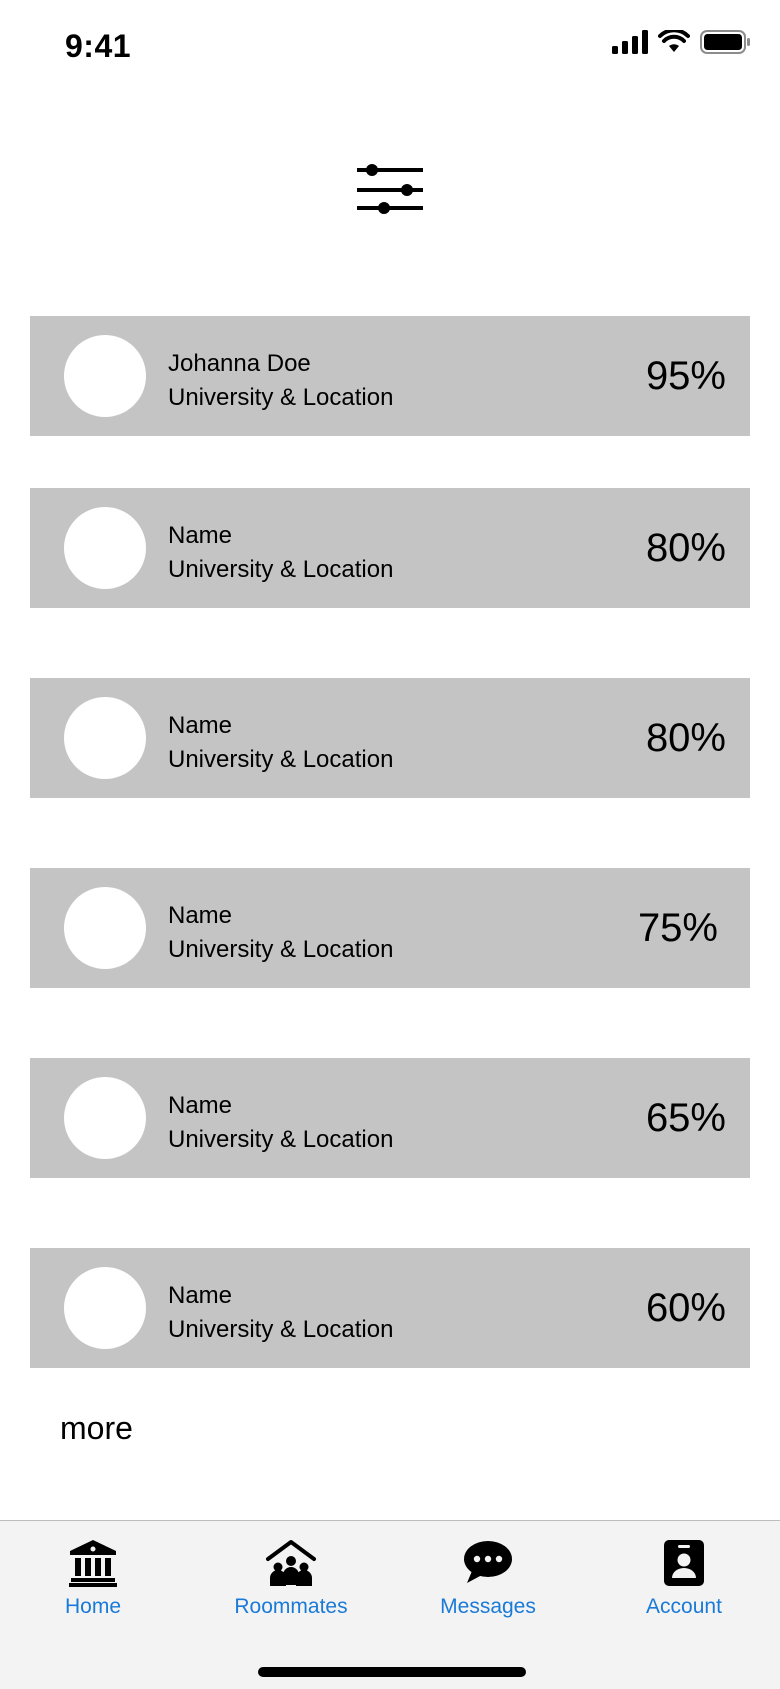 The width and height of the screenshot is (780, 1689). Describe the element at coordinates (291, 1563) in the screenshot. I see `people-house-icon` at that location.